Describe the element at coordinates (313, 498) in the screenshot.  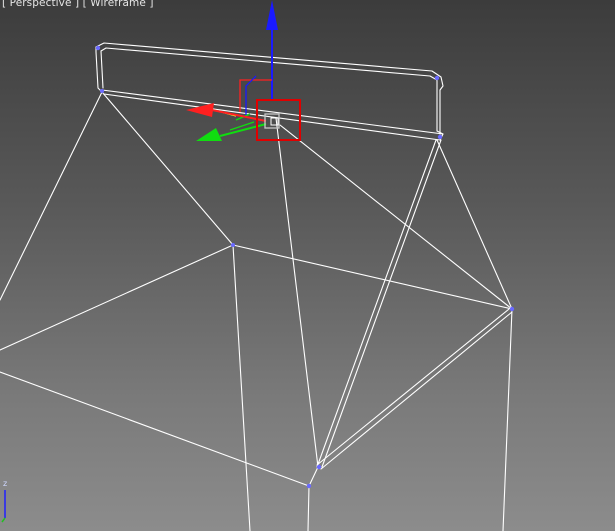
I see `lower-center-edge` at that location.